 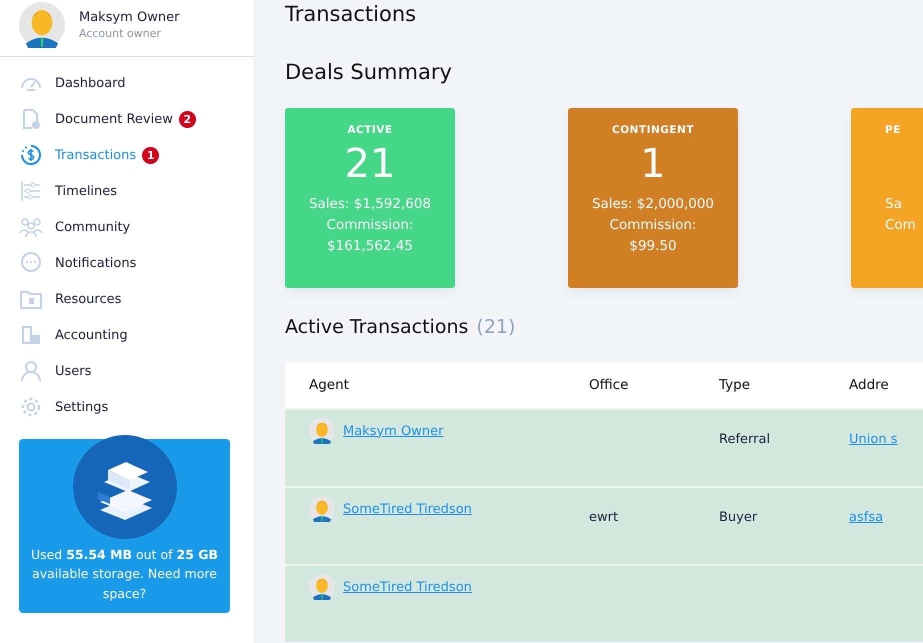 I want to click on nav-item: Settings, so click(x=127, y=407).